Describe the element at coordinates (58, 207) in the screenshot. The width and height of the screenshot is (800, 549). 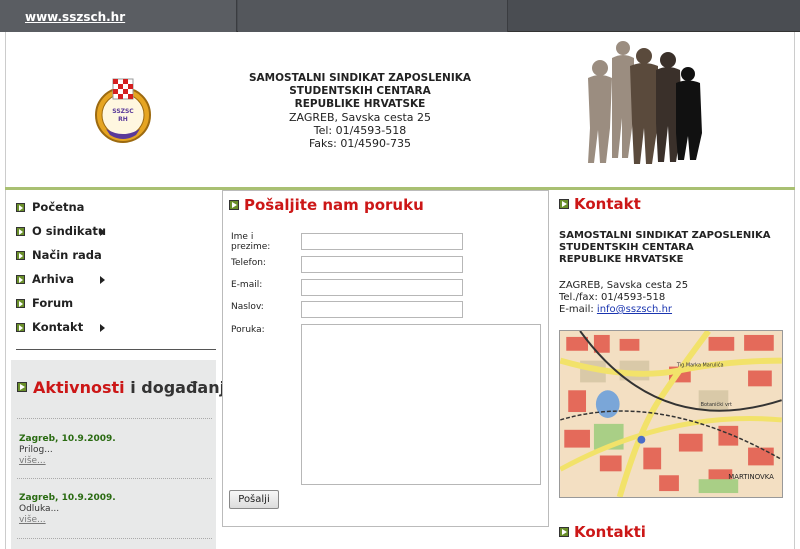
I see `nav-item-label: Početna` at that location.